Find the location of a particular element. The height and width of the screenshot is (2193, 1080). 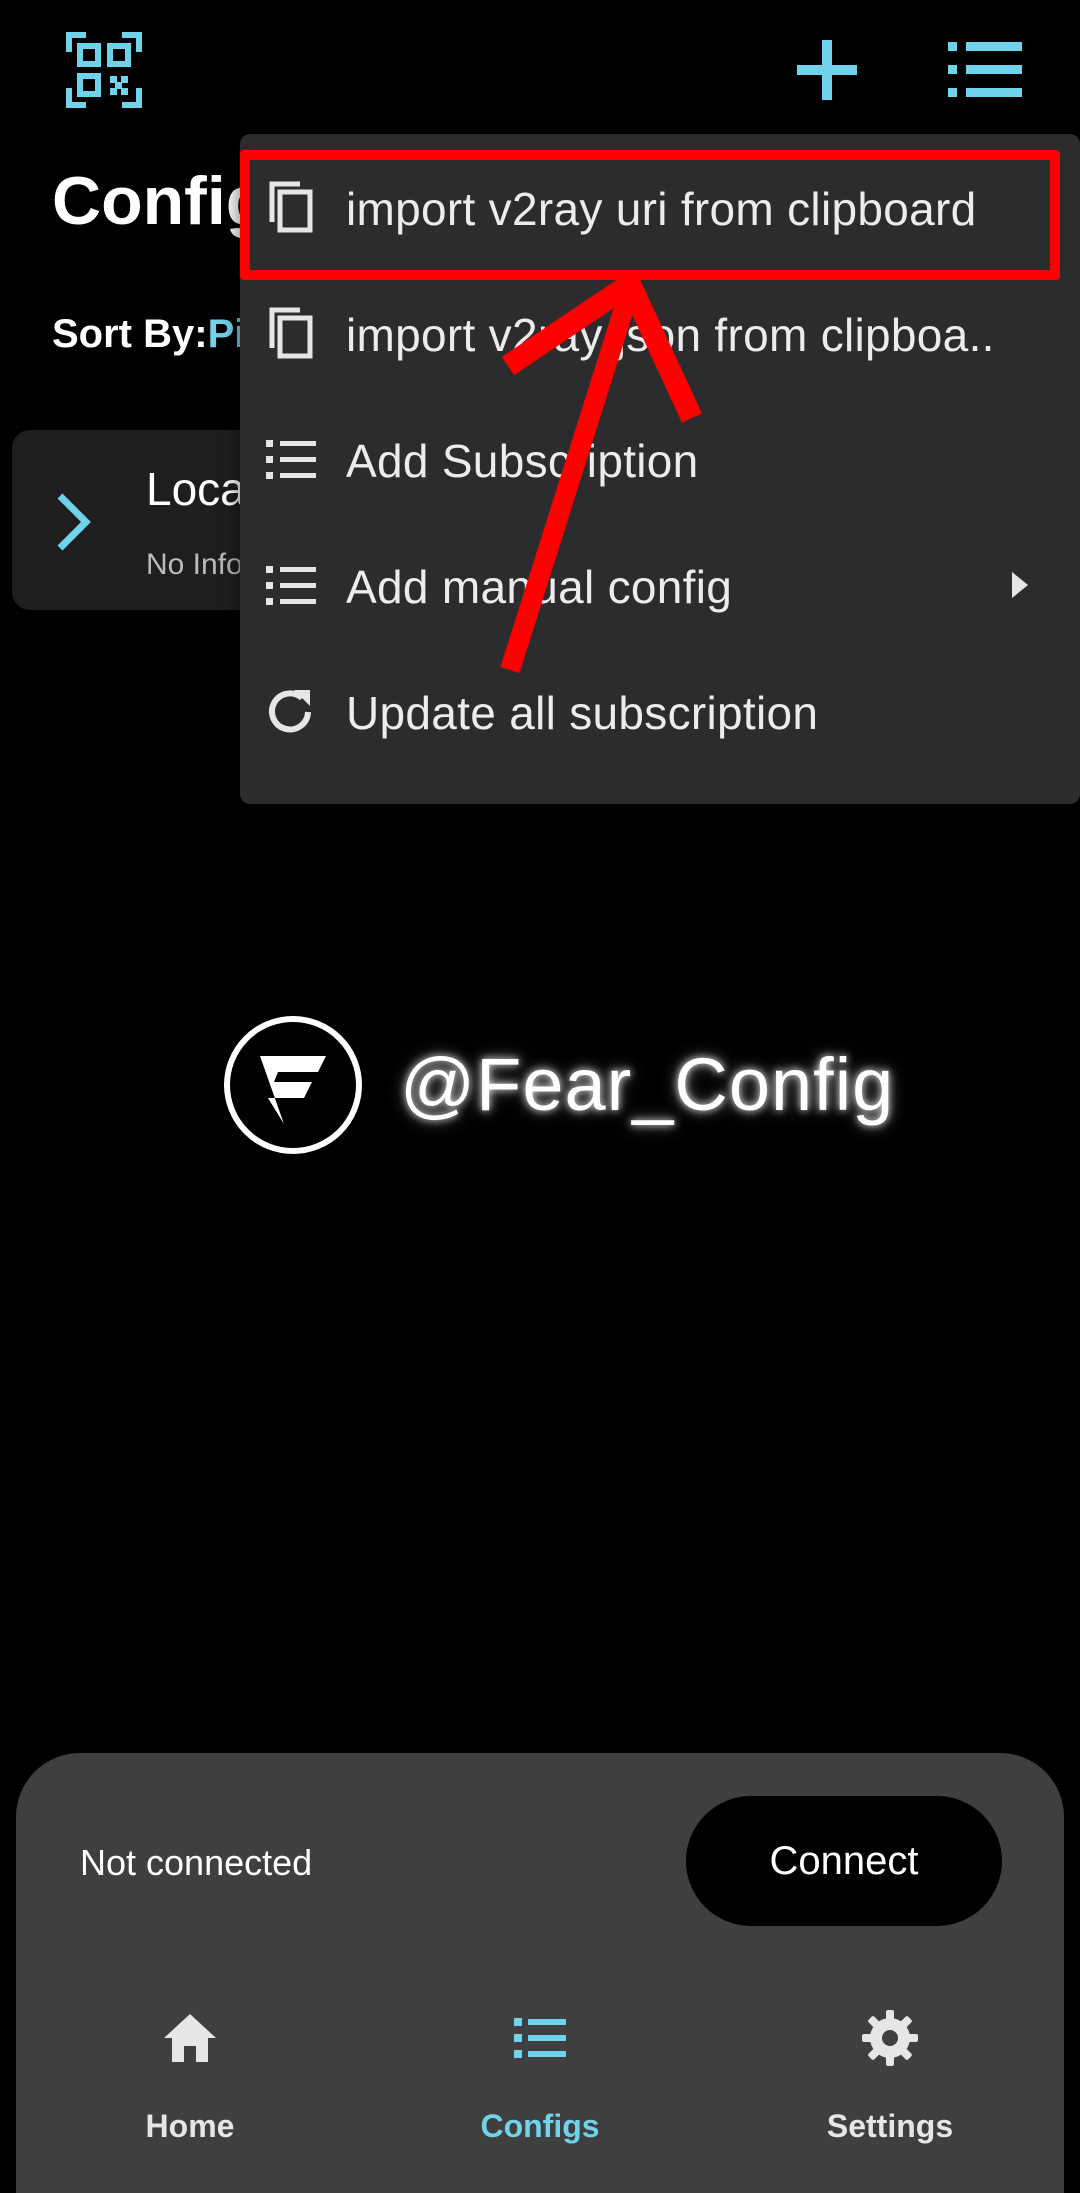

add-config-button is located at coordinates (827, 70).